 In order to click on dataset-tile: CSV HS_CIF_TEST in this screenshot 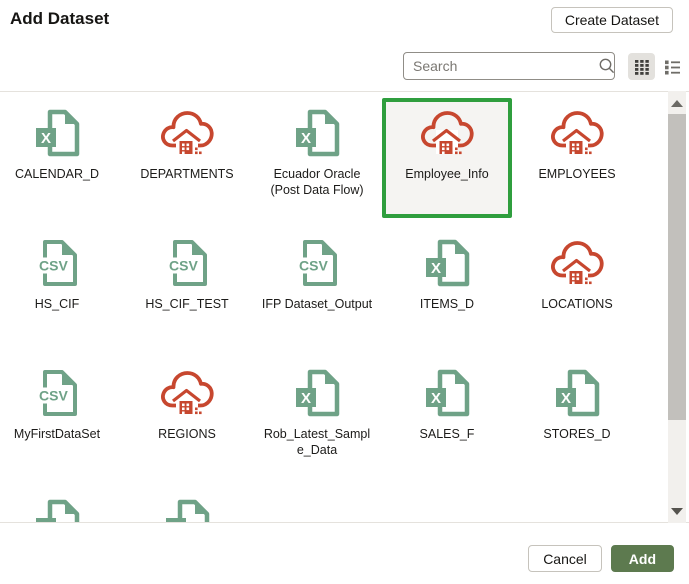, I will do `click(187, 288)`.